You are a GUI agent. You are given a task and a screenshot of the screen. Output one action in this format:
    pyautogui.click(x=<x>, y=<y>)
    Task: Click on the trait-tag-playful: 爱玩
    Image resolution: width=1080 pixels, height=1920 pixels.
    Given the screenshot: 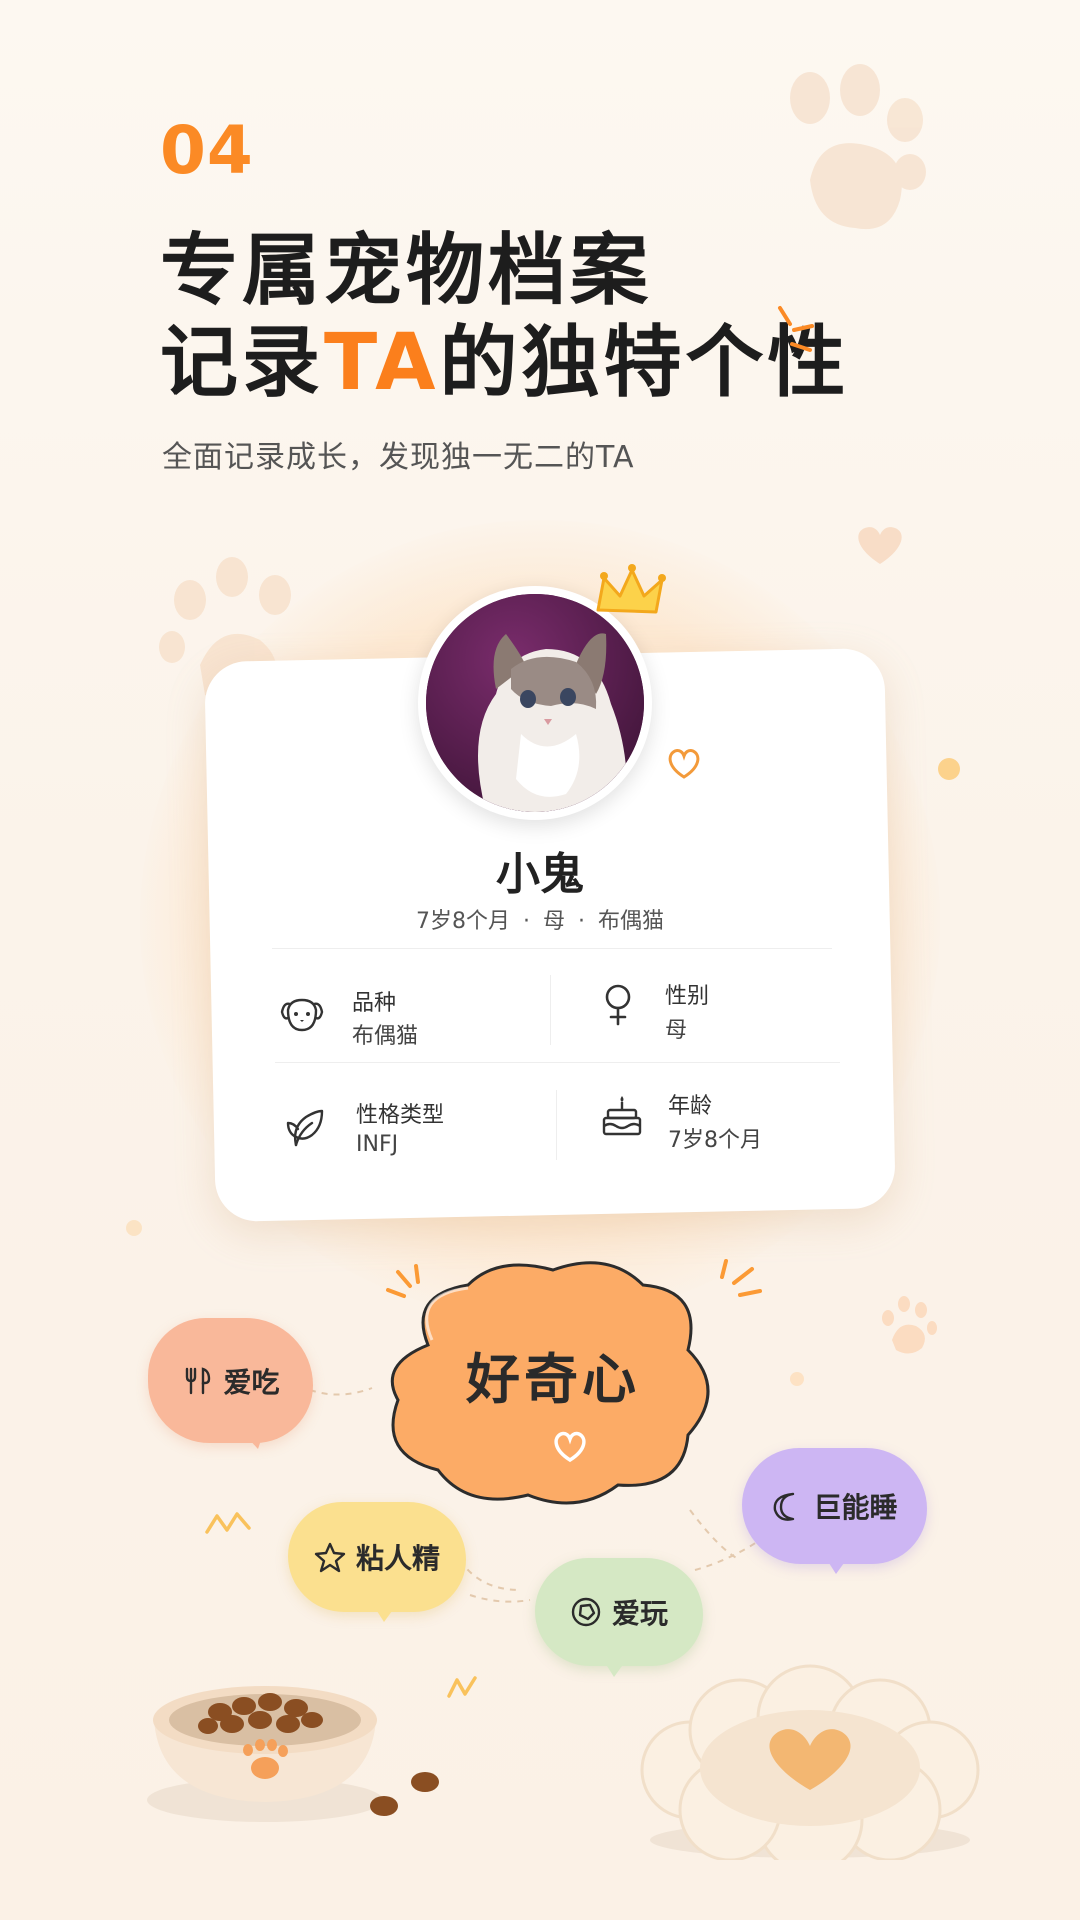 What is the action you would take?
    pyautogui.click(x=619, y=1612)
    